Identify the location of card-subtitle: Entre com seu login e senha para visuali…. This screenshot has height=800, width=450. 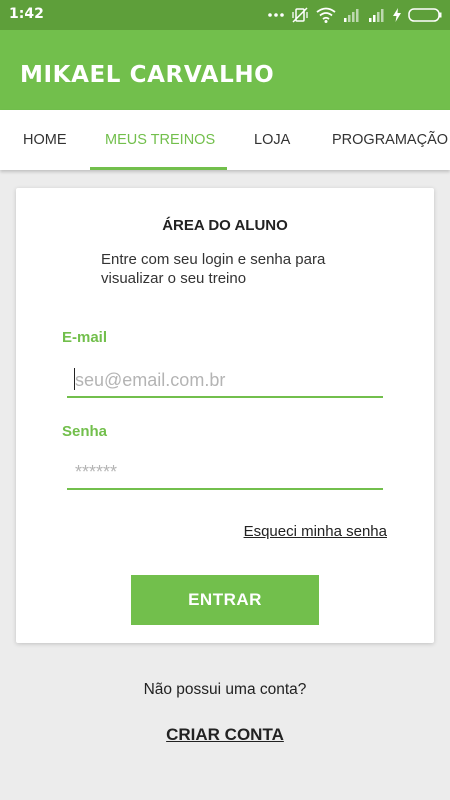
(213, 269).